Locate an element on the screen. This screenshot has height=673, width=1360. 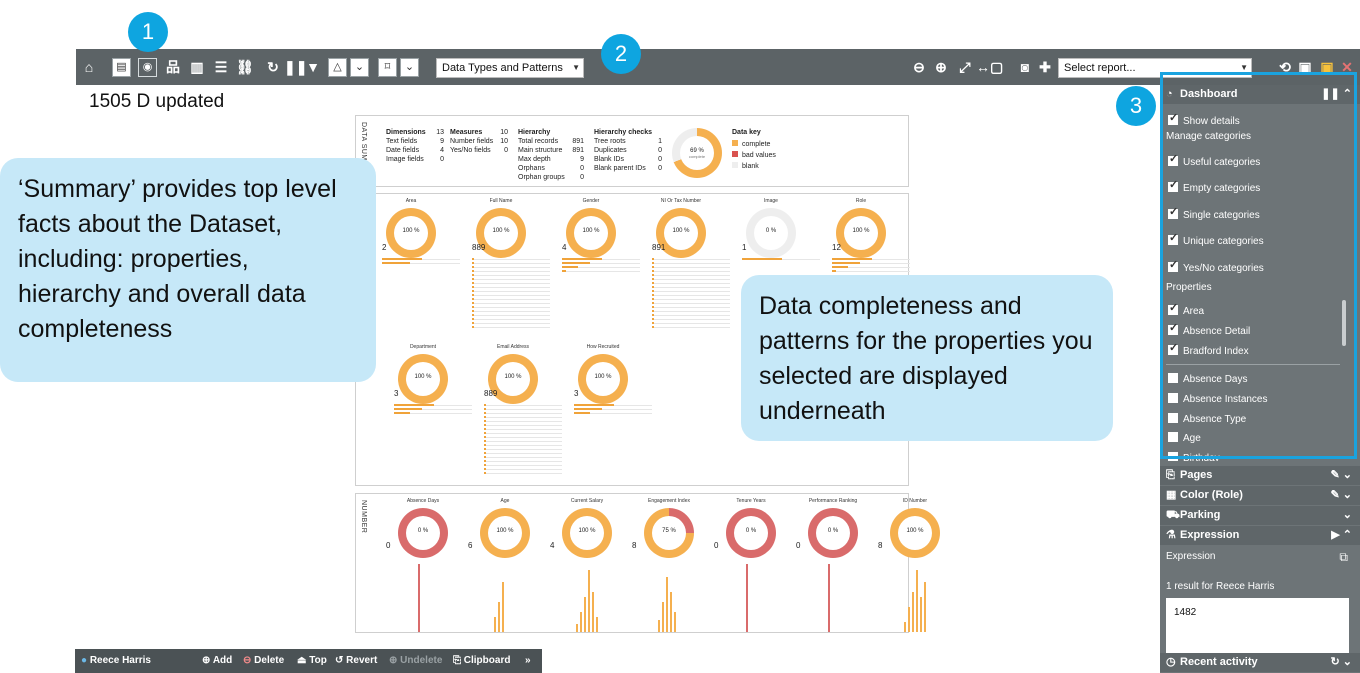
pages-section-header: ⎘ Pages ✎ ⌄ is located at coordinates (1260, 475).